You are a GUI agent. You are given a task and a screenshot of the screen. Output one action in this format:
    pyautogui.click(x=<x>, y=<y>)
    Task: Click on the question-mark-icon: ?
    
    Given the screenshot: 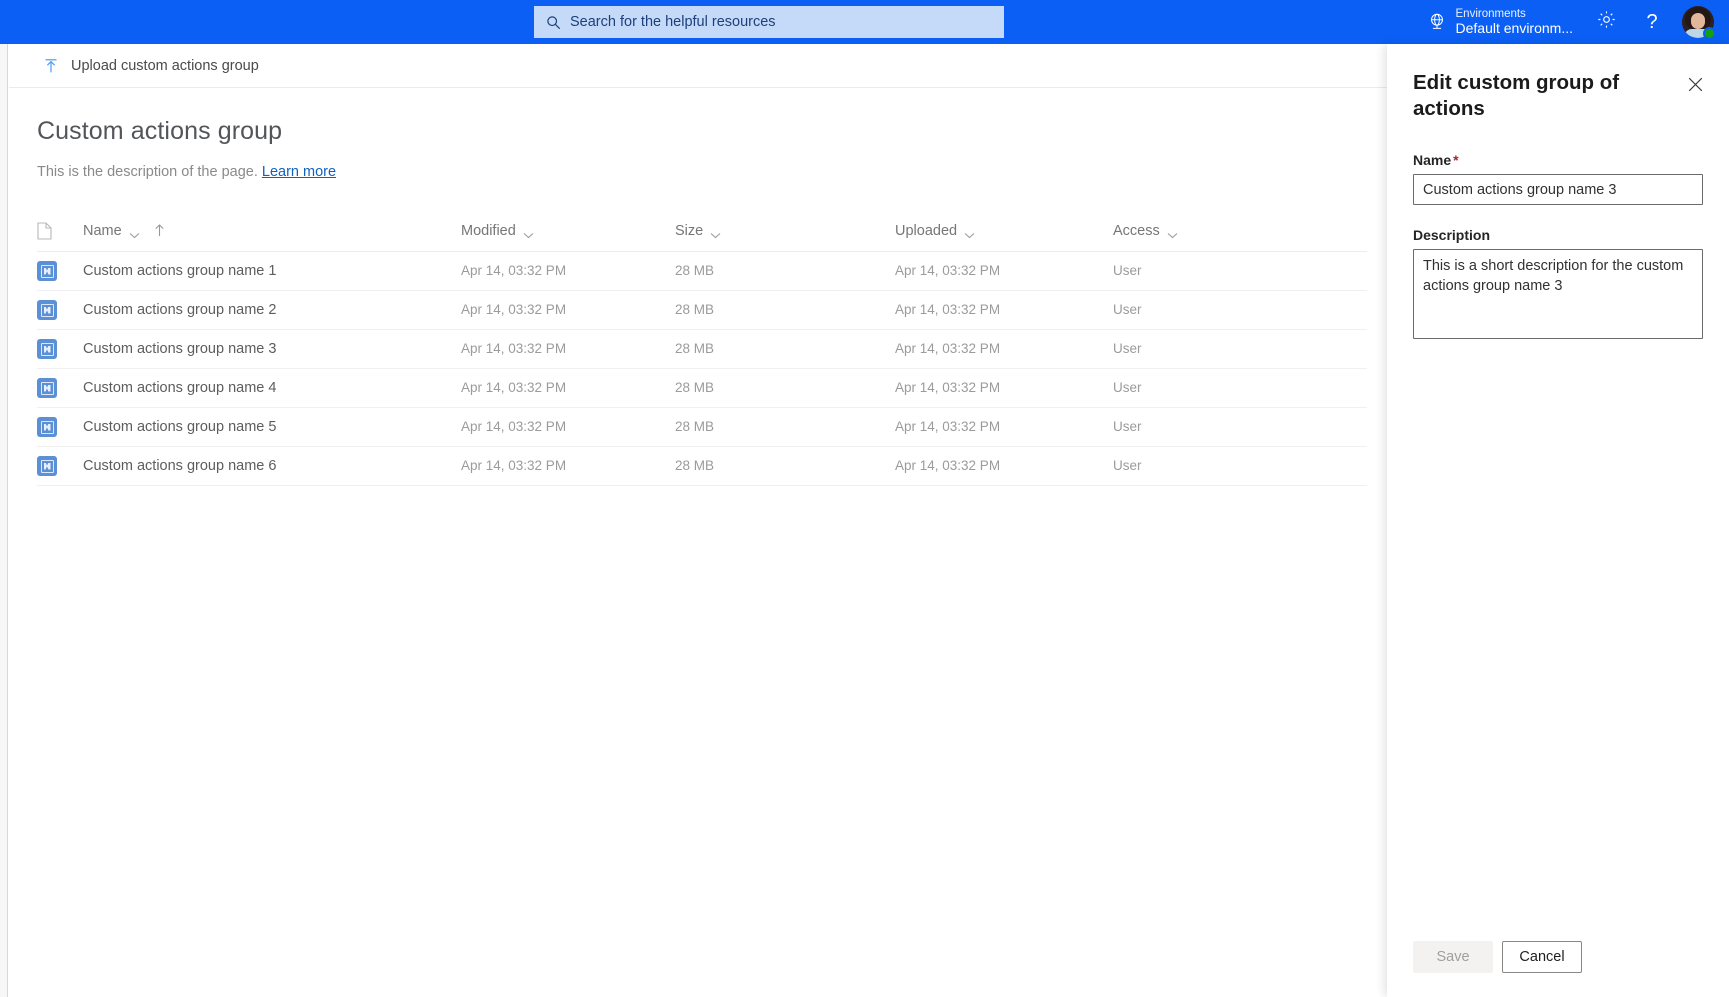 What is the action you would take?
    pyautogui.click(x=1652, y=22)
    